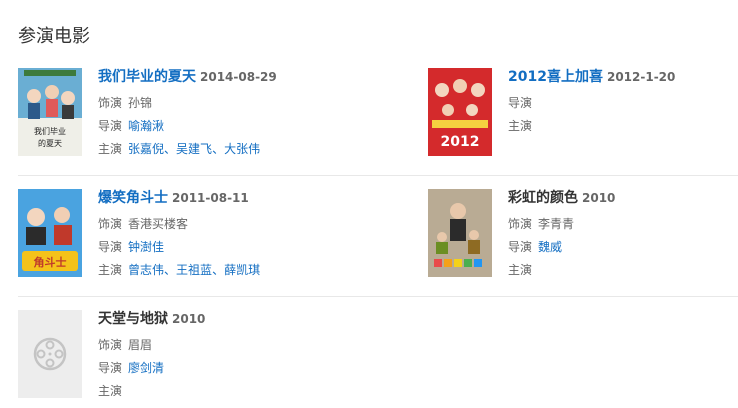 Image resolution: width=738 pixels, height=408 pixels. Describe the element at coordinates (158, 224) in the screenshot. I see `role-value: 香港买楼客` at that location.